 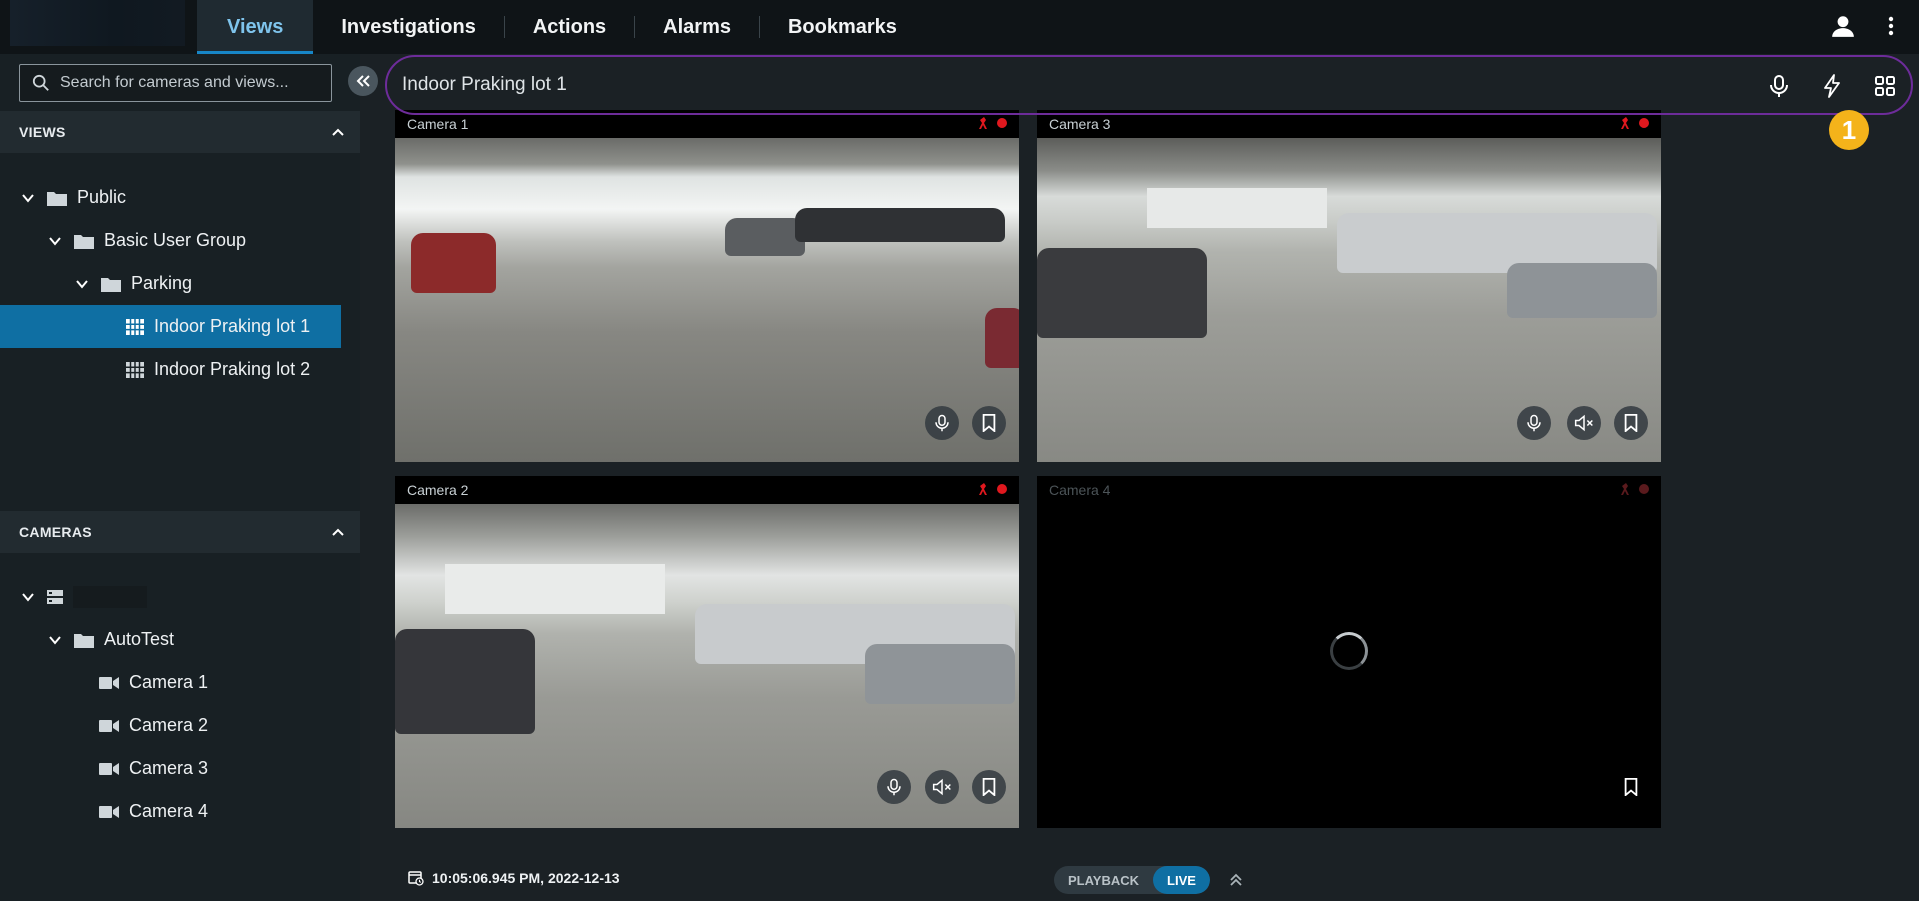 What do you see at coordinates (104, 768) in the screenshot?
I see `tree-item-camera-3: Camera 3` at bounding box center [104, 768].